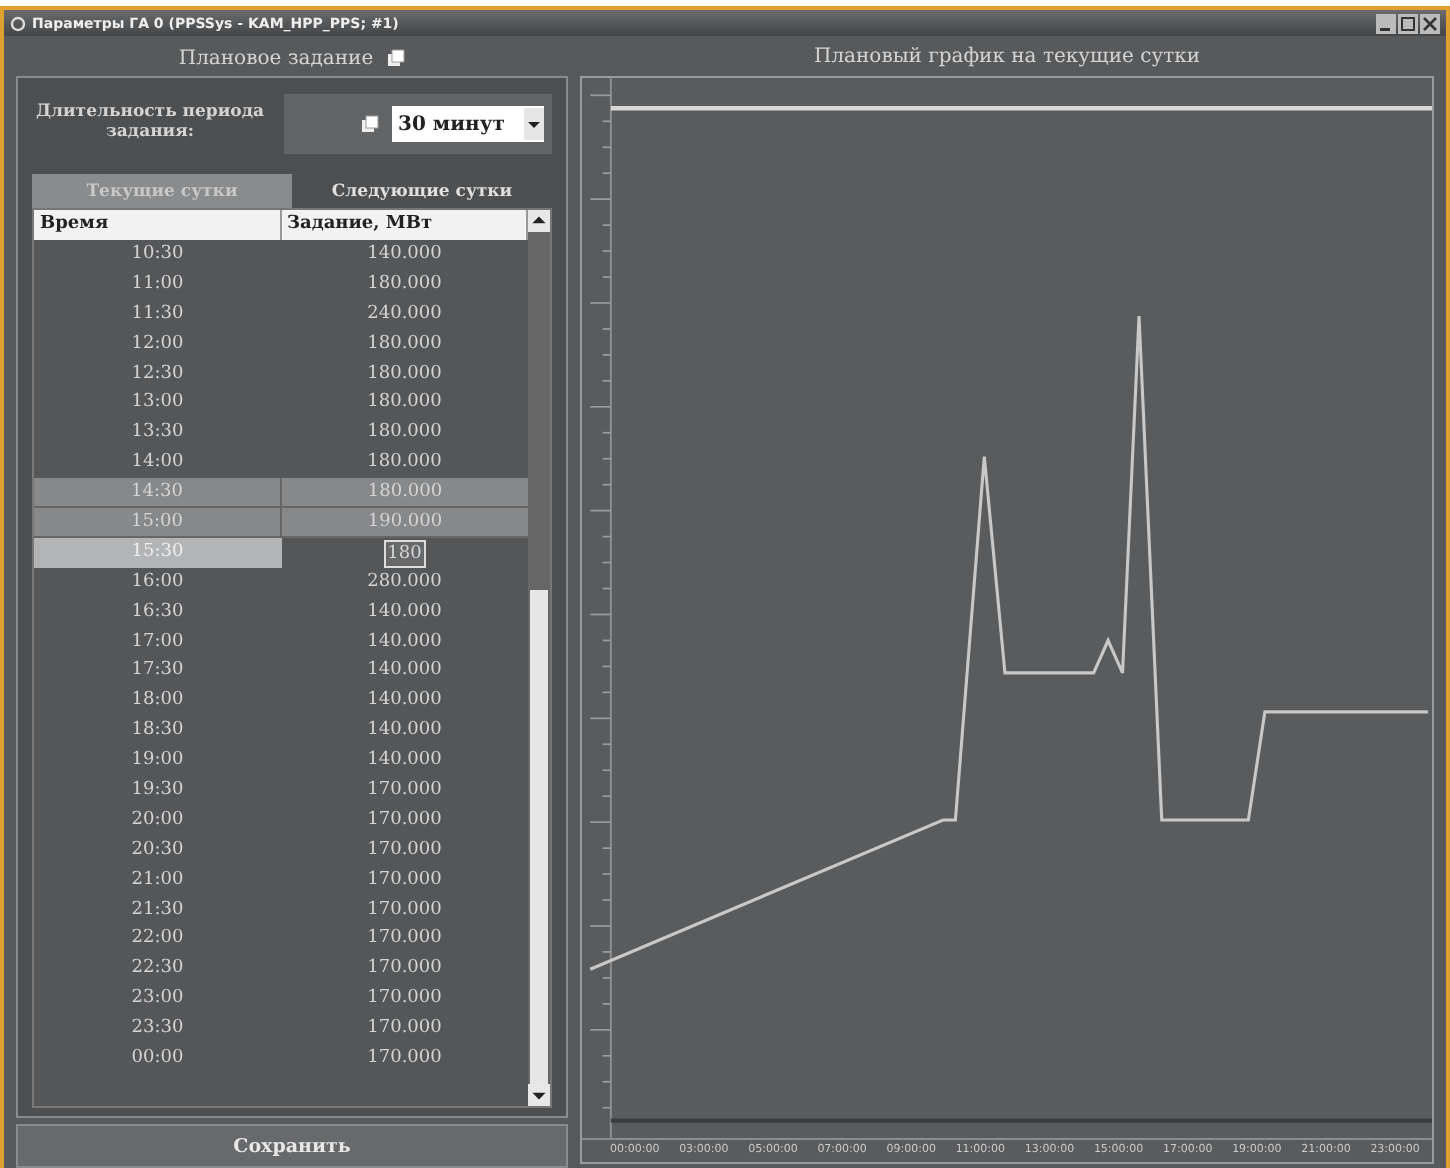 This screenshot has width=1450, height=1168. What do you see at coordinates (157, 284) in the screenshot?
I see `table-cell: 11:00` at bounding box center [157, 284].